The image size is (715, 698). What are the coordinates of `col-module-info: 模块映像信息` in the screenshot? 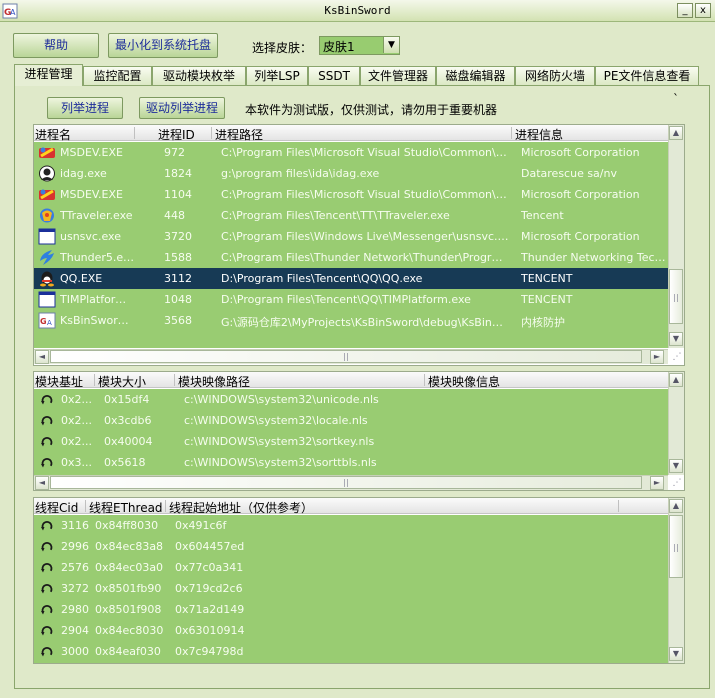 It's located at (464, 381).